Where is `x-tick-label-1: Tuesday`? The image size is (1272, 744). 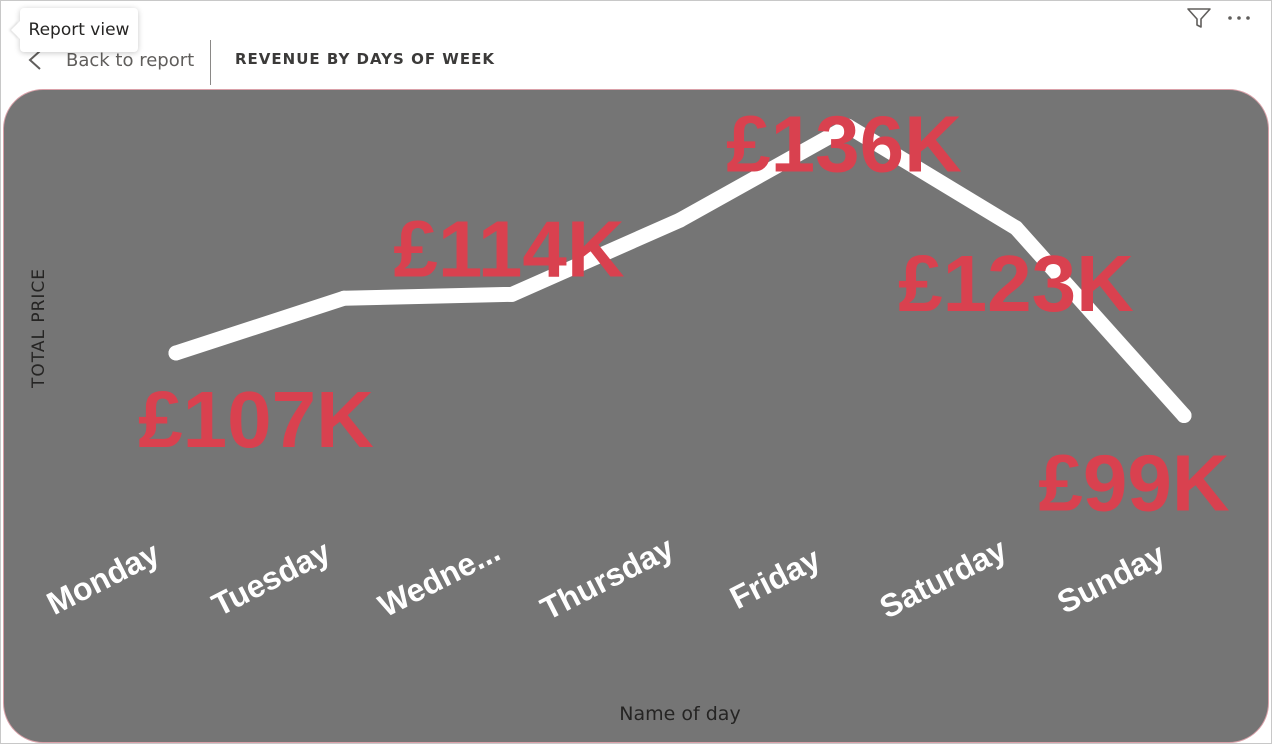 x-tick-label-1: Tuesday is located at coordinates (271, 578).